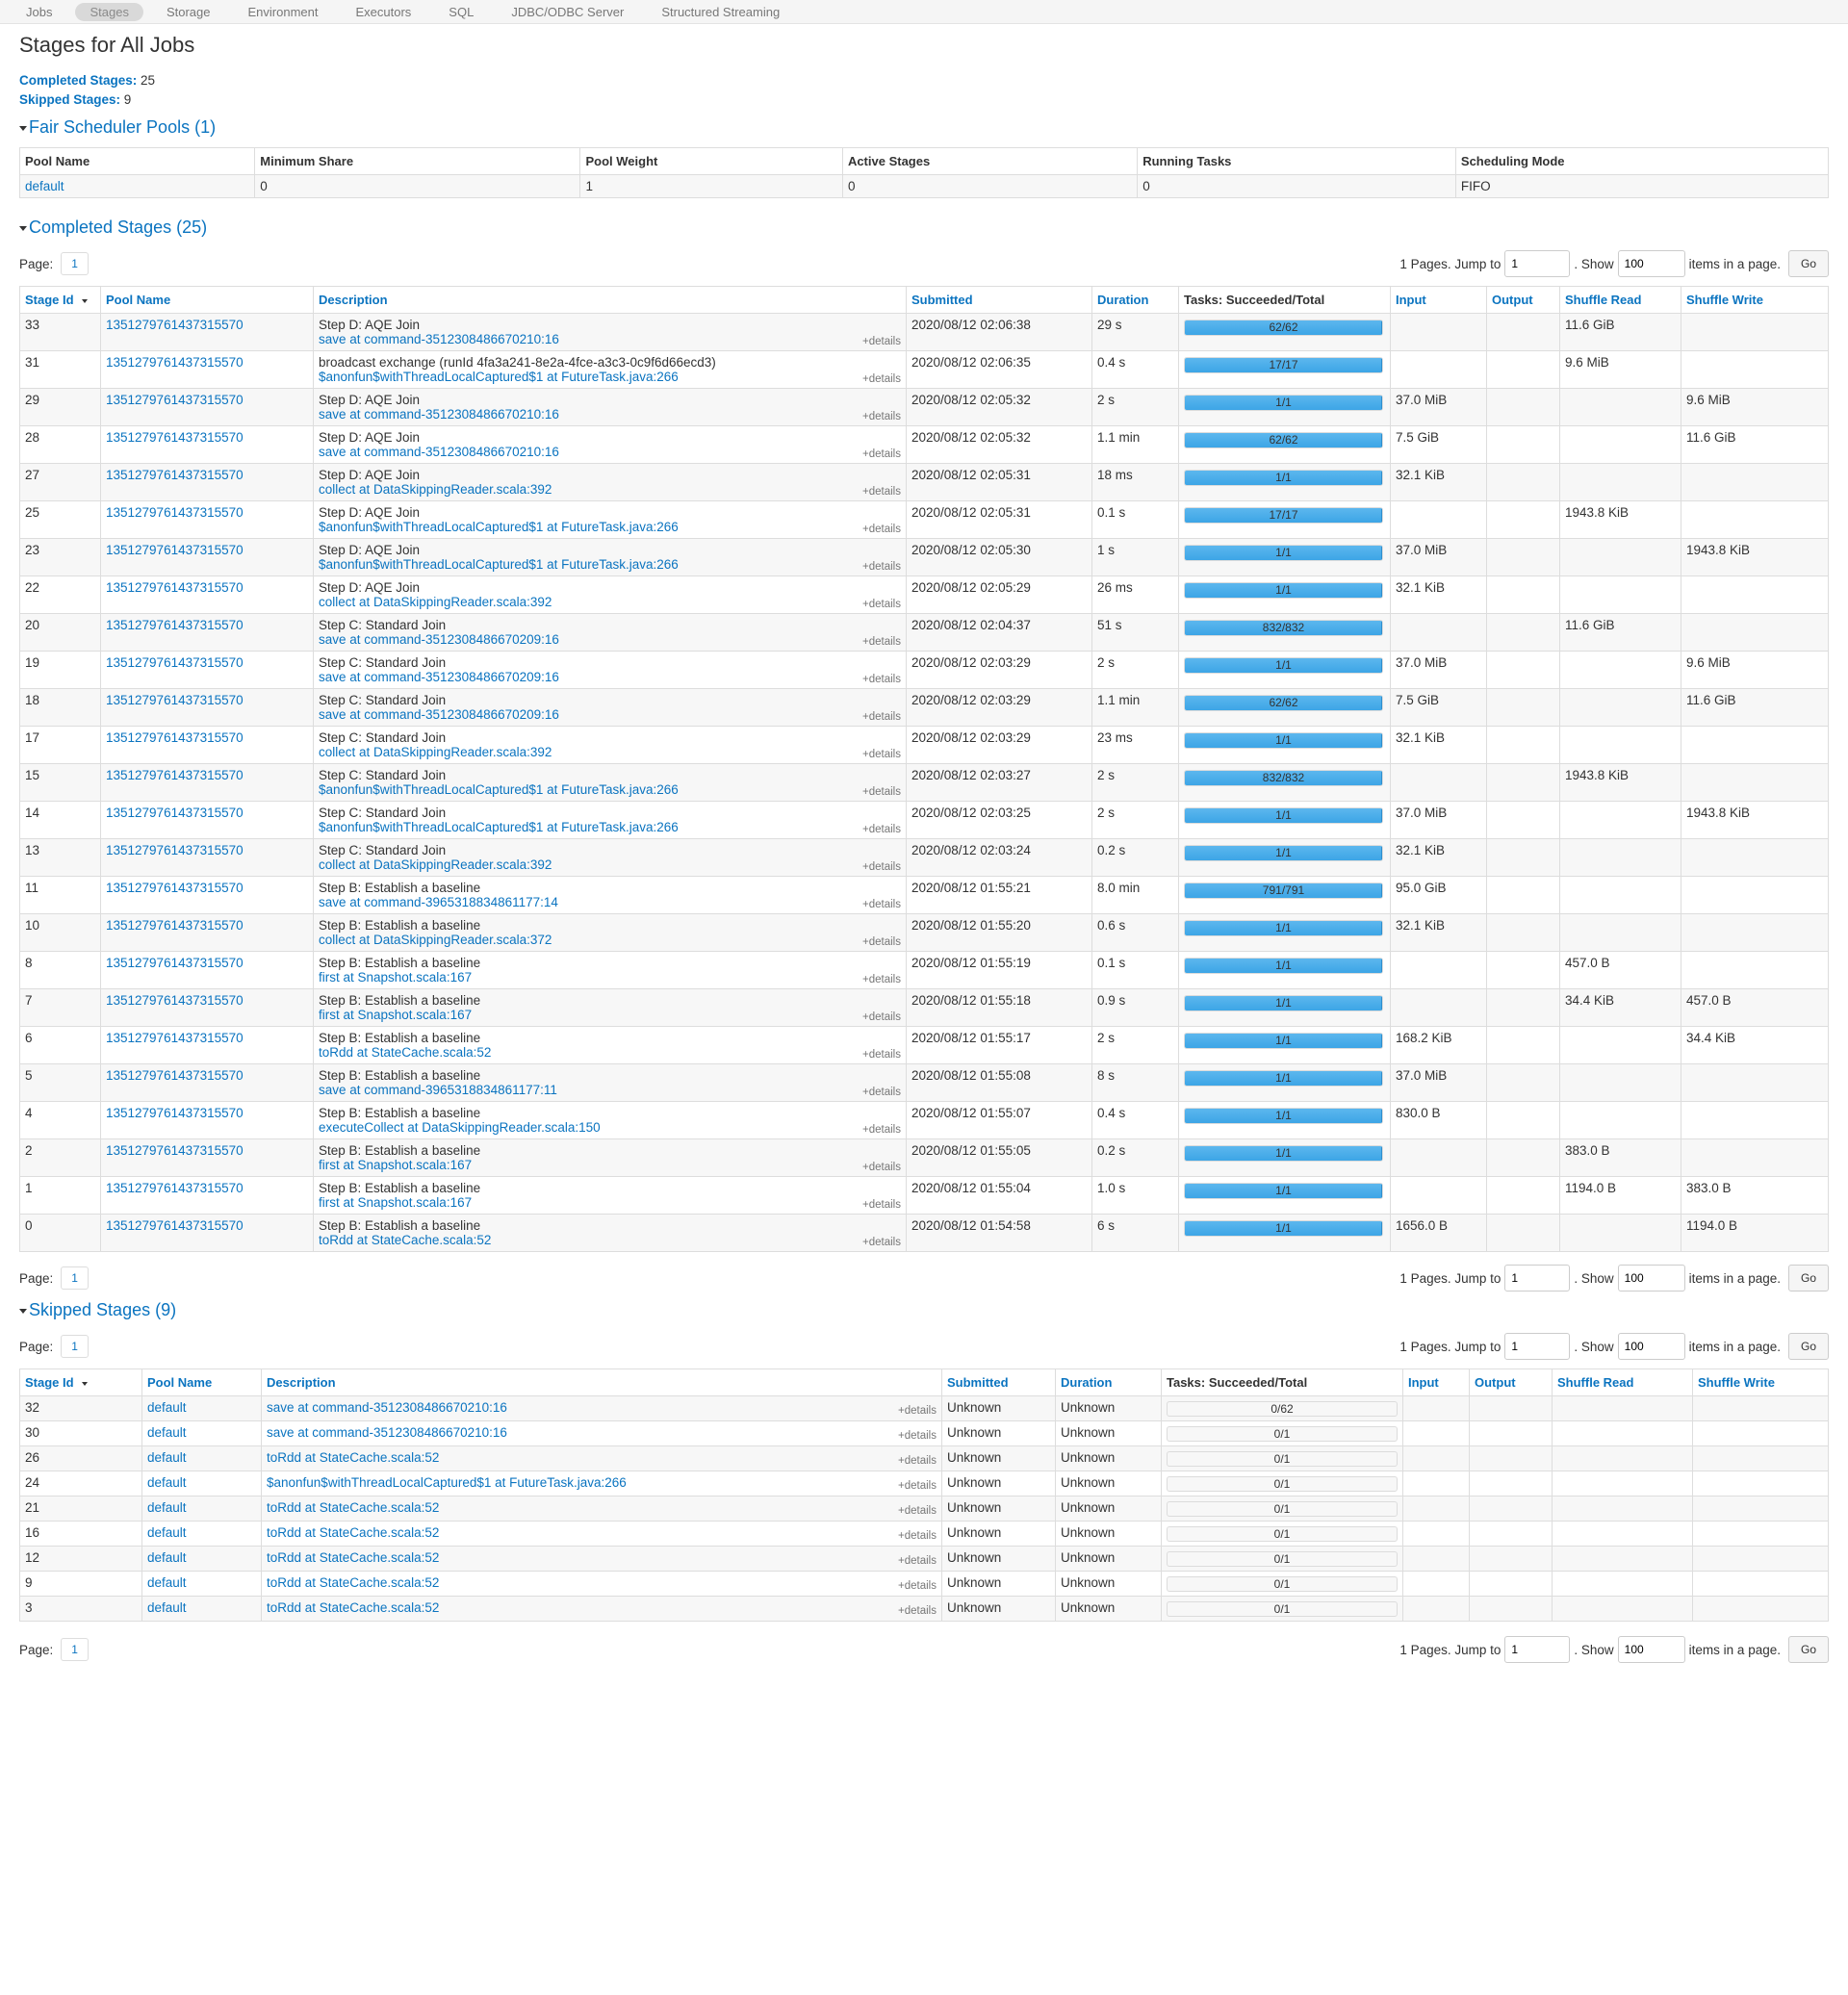  Describe the element at coordinates (924, 127) in the screenshot. I see `pools-section-toggle: Fair Scheduler Pools (1)` at that location.